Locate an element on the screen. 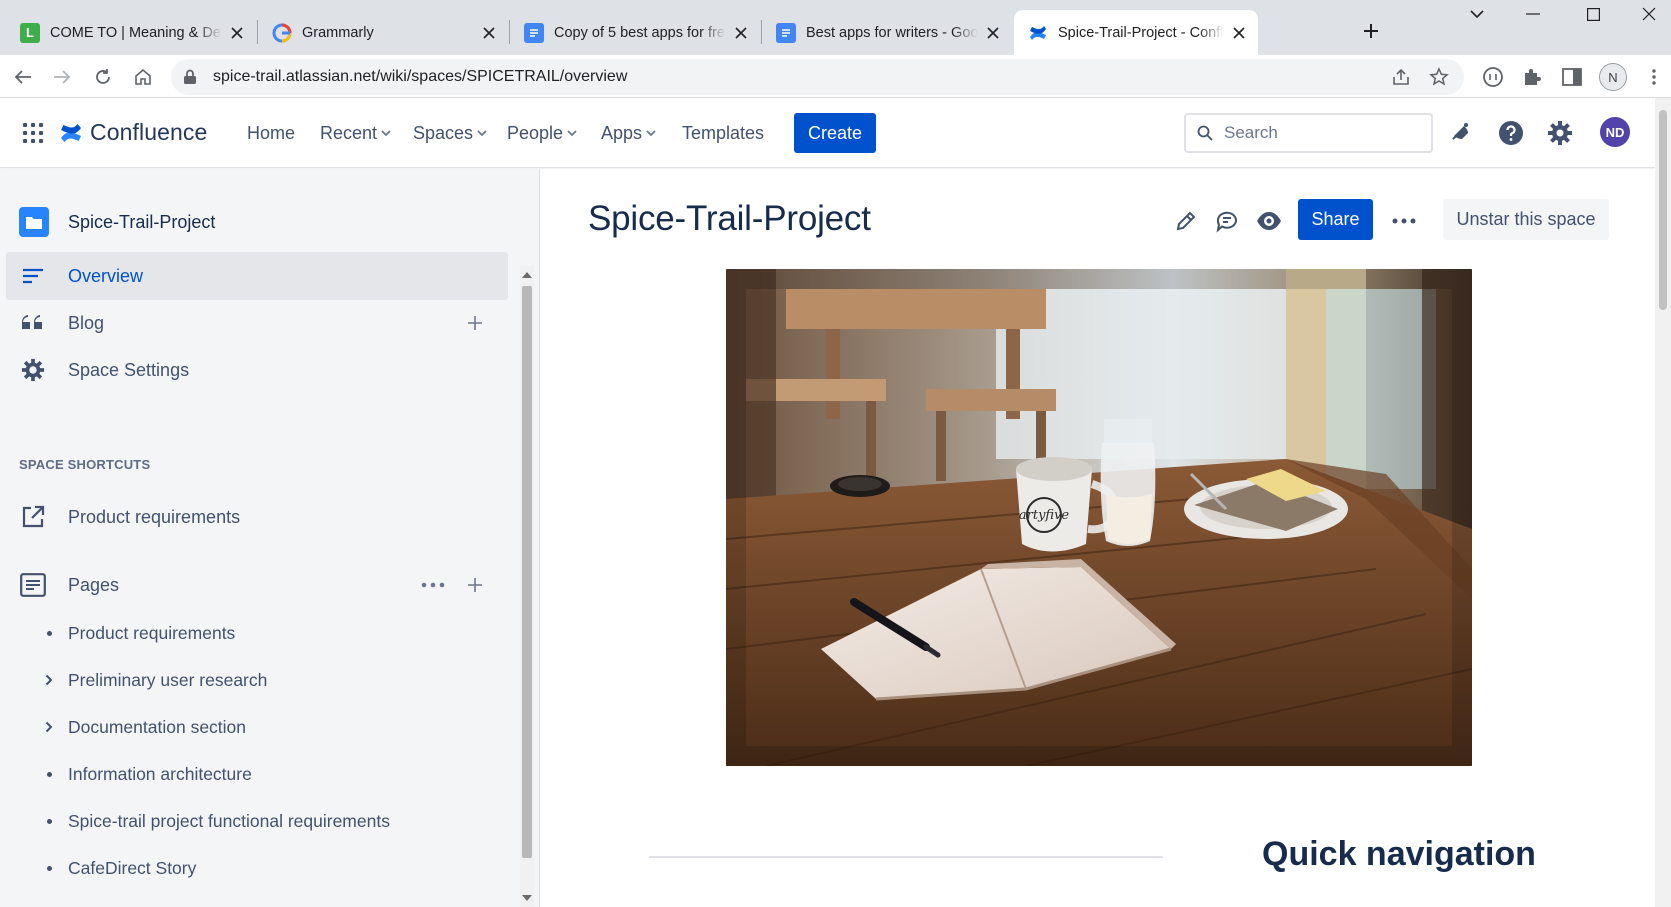 The height and width of the screenshot is (907, 1671). search-box is located at coordinates (1308, 133).